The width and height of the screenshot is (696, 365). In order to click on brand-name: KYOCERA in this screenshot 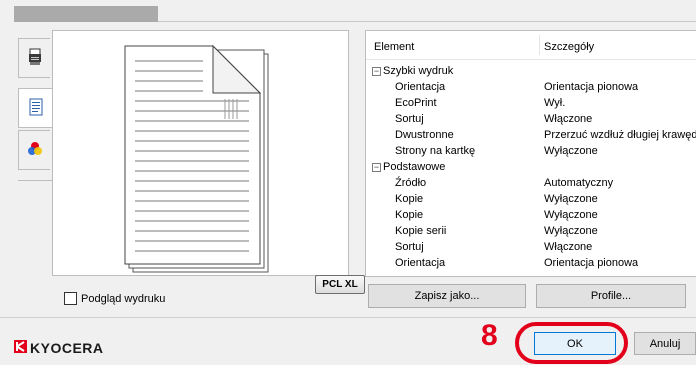, I will do `click(67, 348)`.